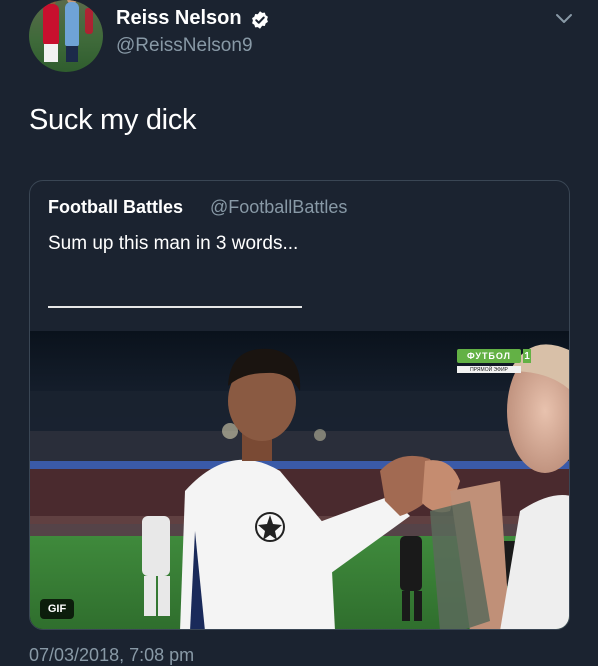 The width and height of the screenshot is (598, 666). What do you see at coordinates (57, 609) in the screenshot?
I see `gif-badge: GIF` at bounding box center [57, 609].